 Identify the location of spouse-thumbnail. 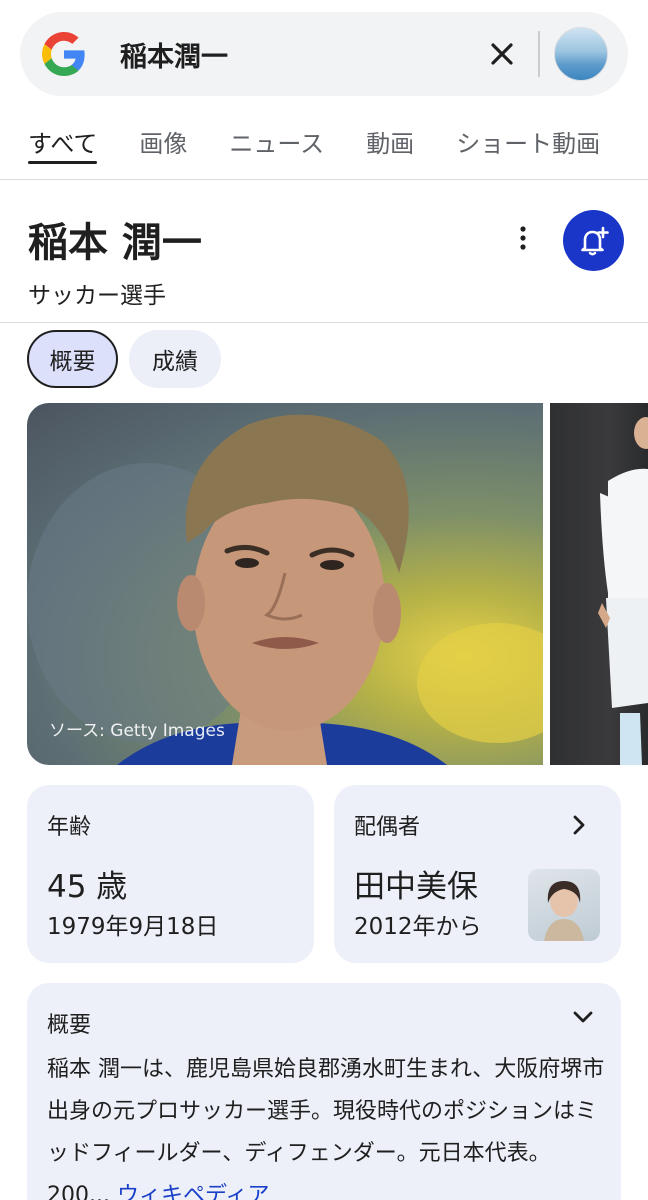
(564, 905).